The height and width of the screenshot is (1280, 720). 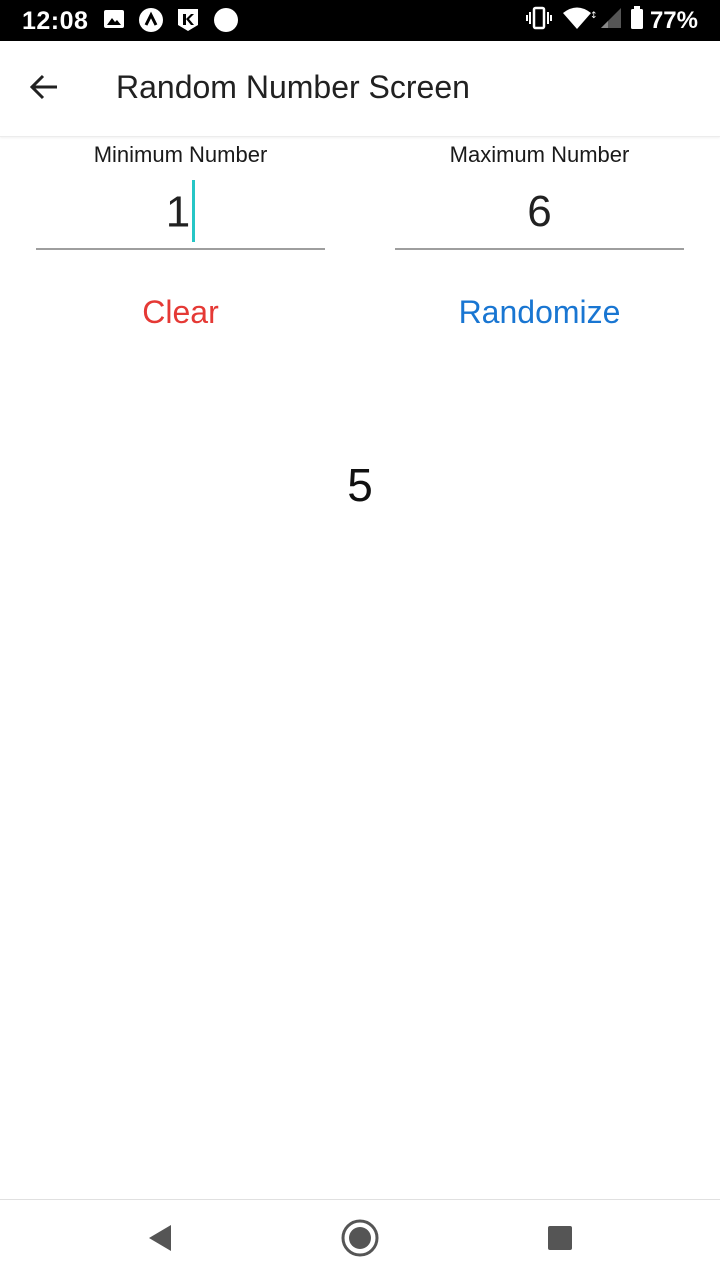 I want to click on app-bar: Random Number Screen, so click(x=360, y=89).